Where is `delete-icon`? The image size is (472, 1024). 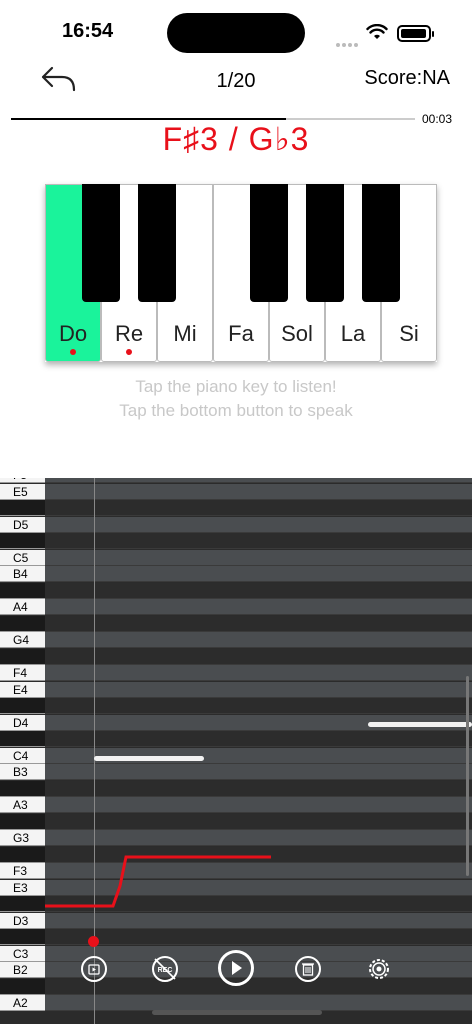 delete-icon is located at coordinates (308, 969).